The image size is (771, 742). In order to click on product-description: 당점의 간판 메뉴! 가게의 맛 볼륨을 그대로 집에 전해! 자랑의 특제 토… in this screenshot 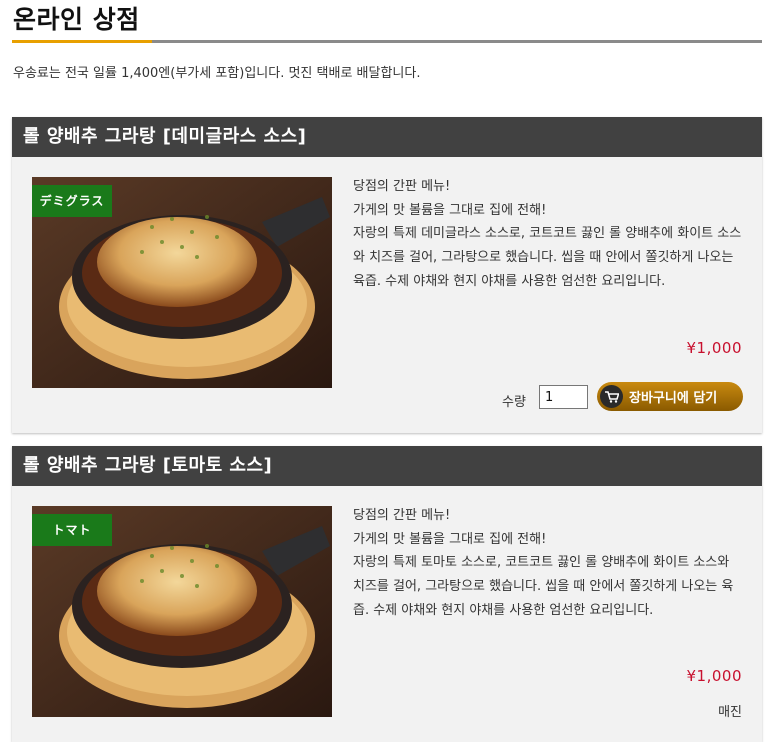, I will do `click(548, 563)`.